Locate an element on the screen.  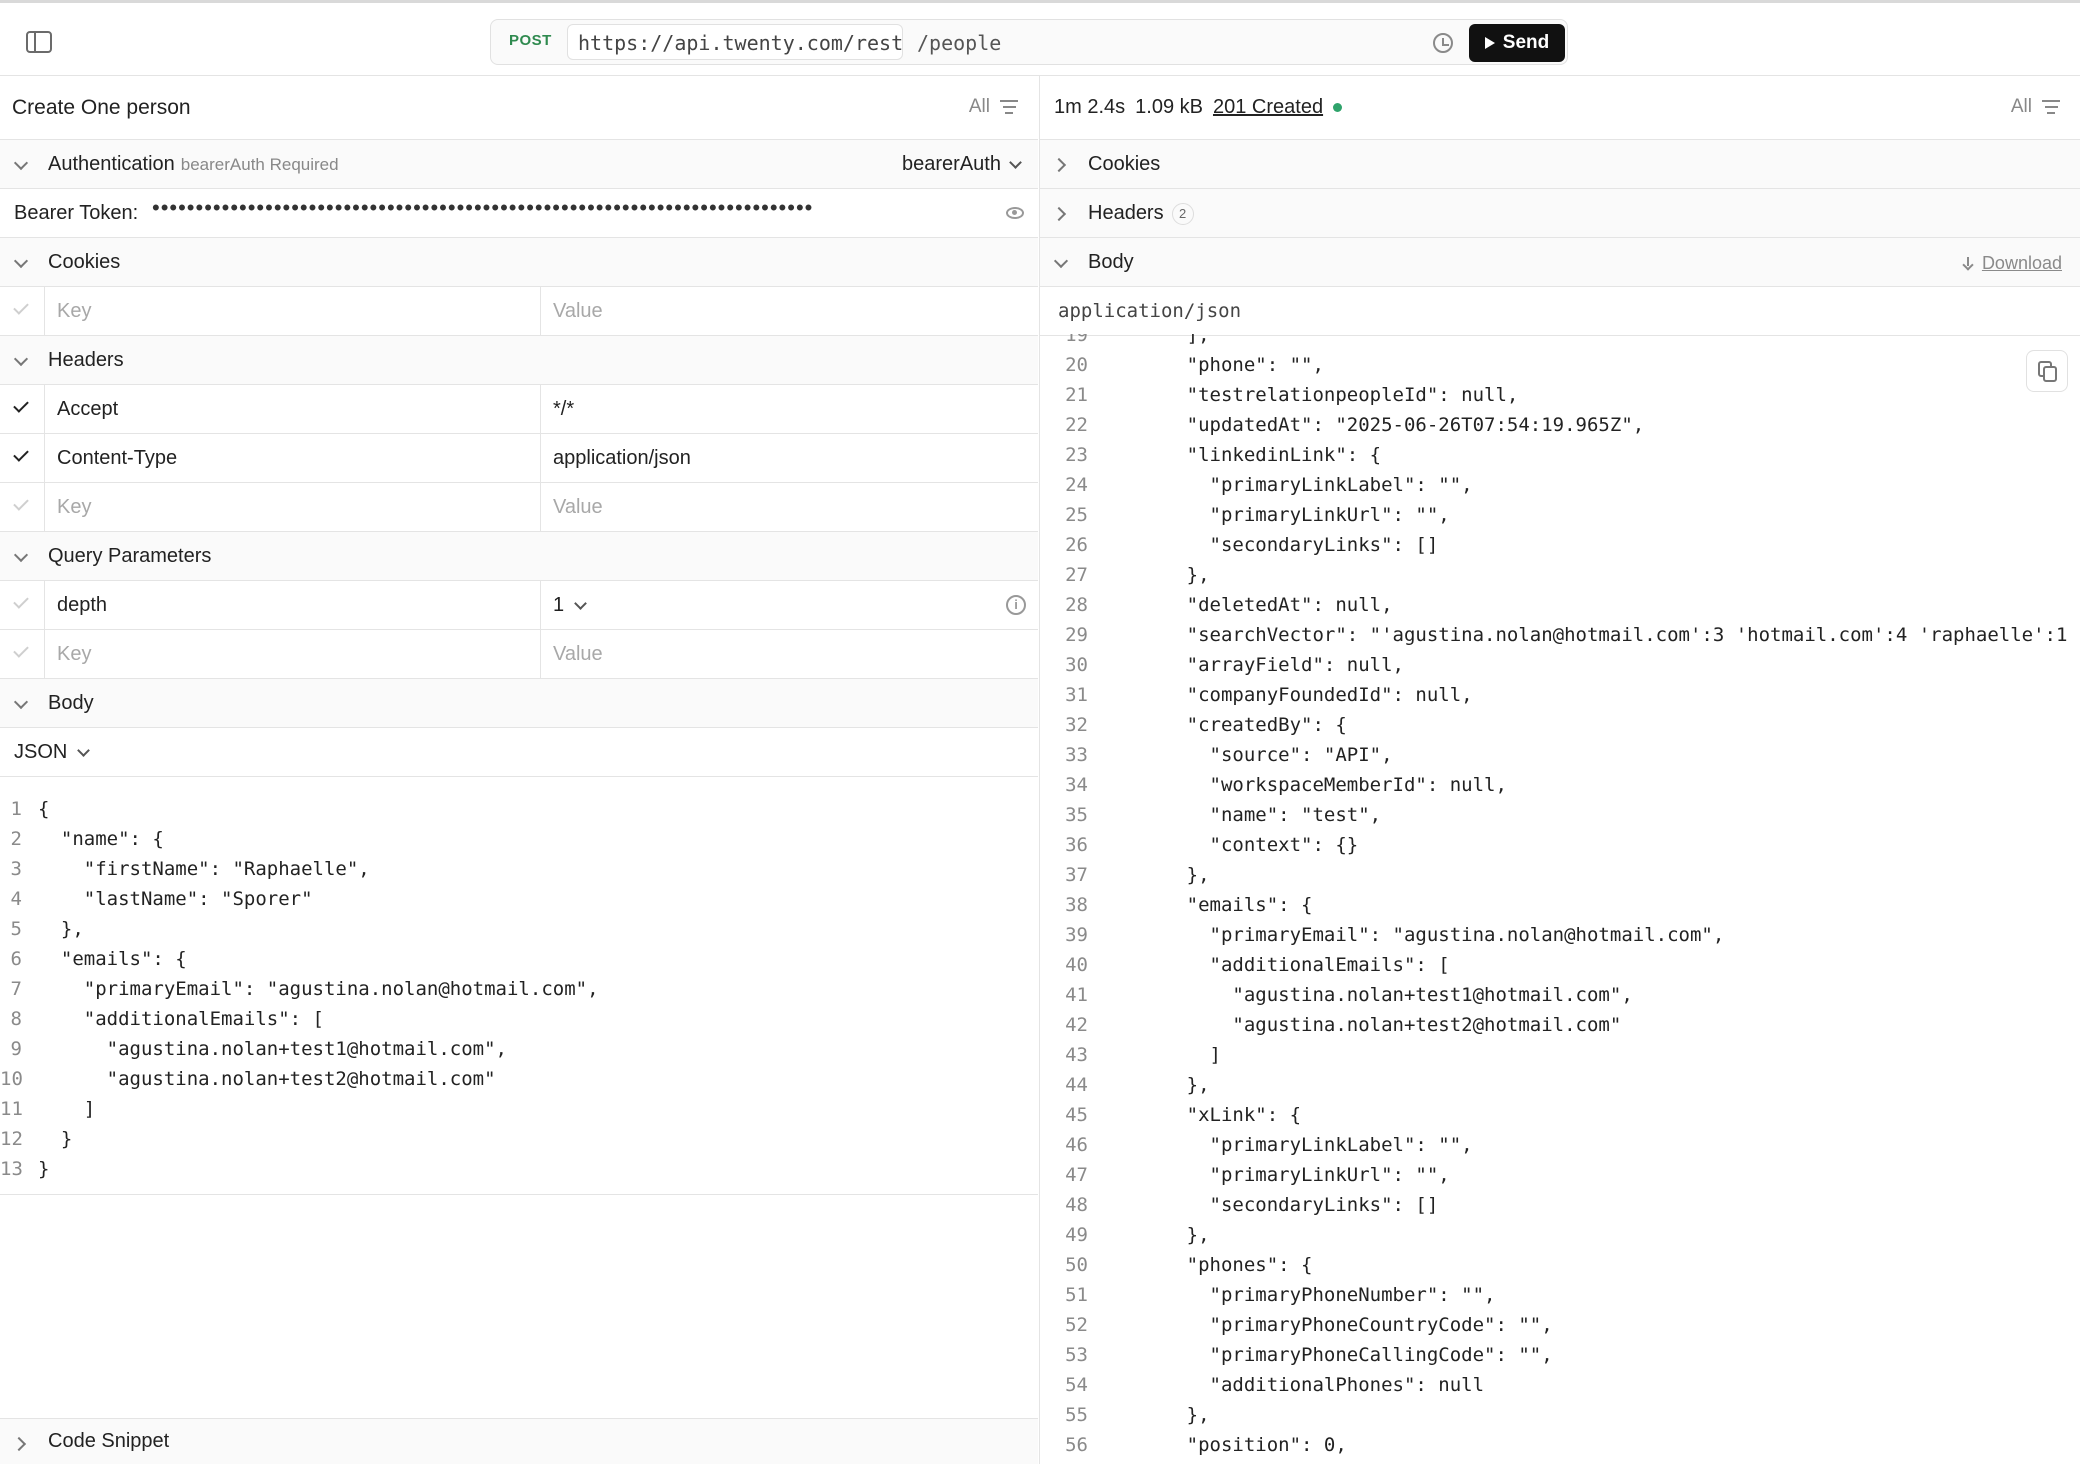
query-key-cell: Key is located at coordinates (292, 654).